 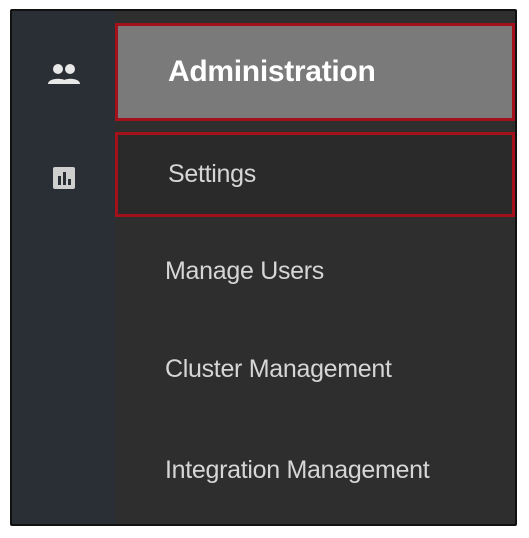 I want to click on bar-chart-icon, so click(x=63, y=178).